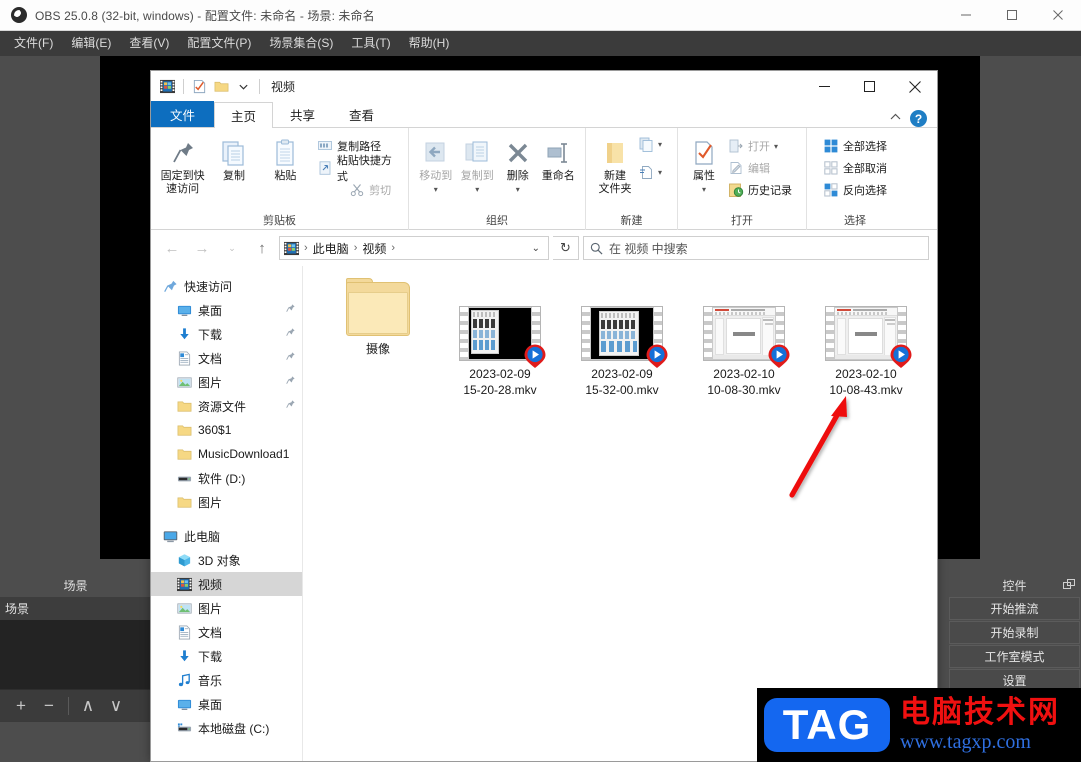 This screenshot has width=1081, height=762. I want to click on cut-button: 剪切, so click(375, 190).